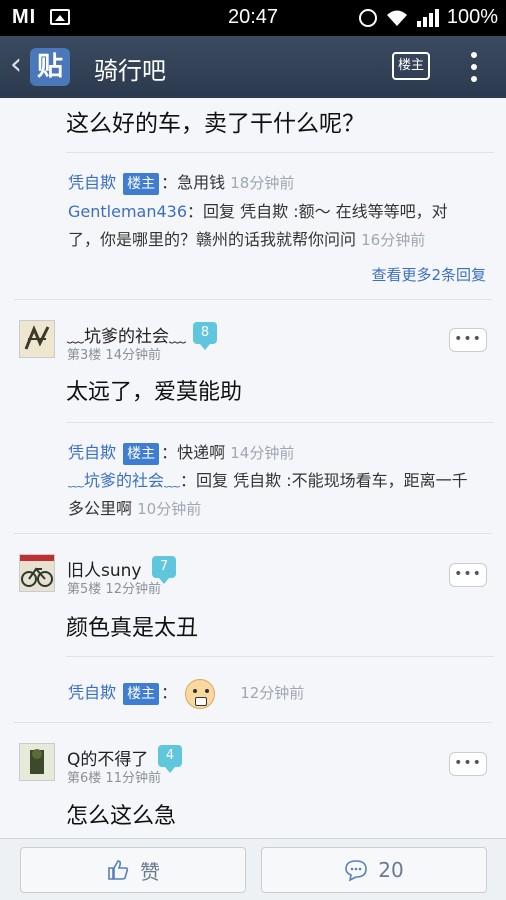  Describe the element at coordinates (411, 66) in the screenshot. I see `only-op-button: 楼主` at that location.